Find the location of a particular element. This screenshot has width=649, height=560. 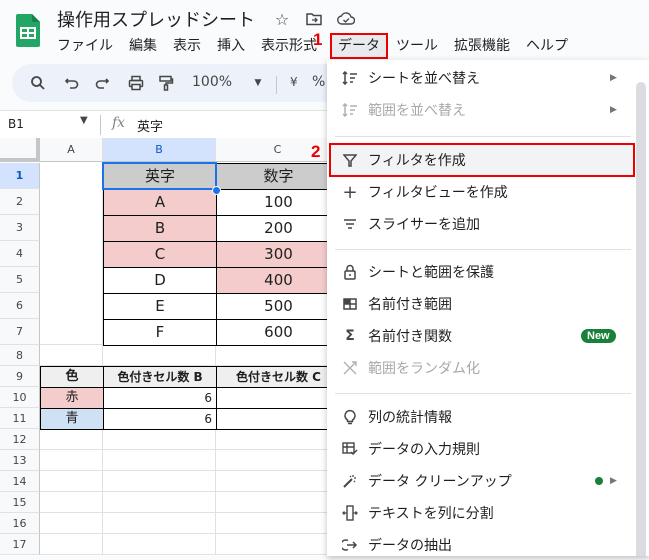

search-menus-icon is located at coordinates (38, 83).